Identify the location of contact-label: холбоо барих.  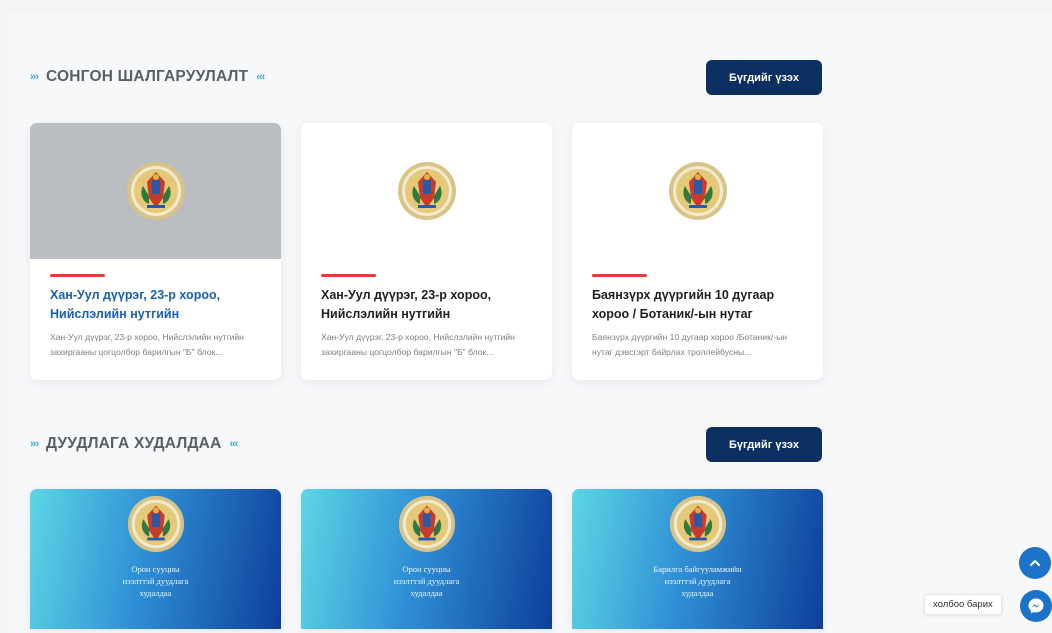
(963, 604).